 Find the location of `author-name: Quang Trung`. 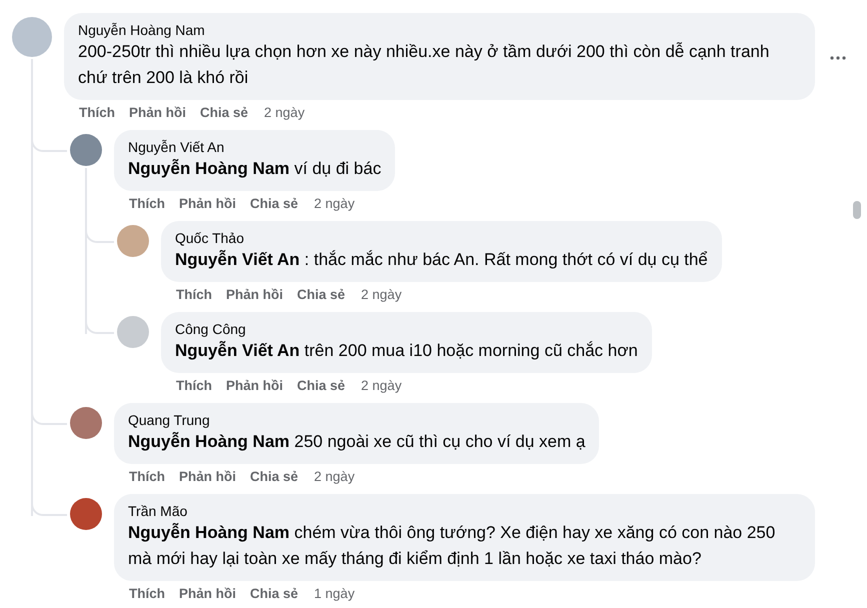

author-name: Quang Trung is located at coordinates (357, 420).